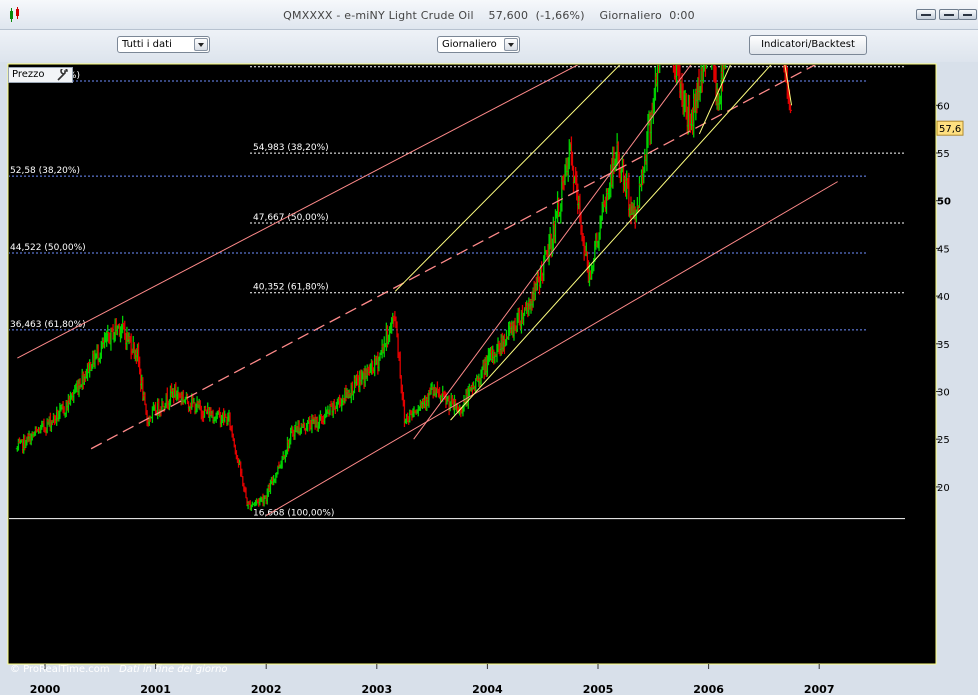 Image resolution: width=978 pixels, height=695 pixels. What do you see at coordinates (950, 129) in the screenshot?
I see `last-price-tag-text: 57,6` at bounding box center [950, 129].